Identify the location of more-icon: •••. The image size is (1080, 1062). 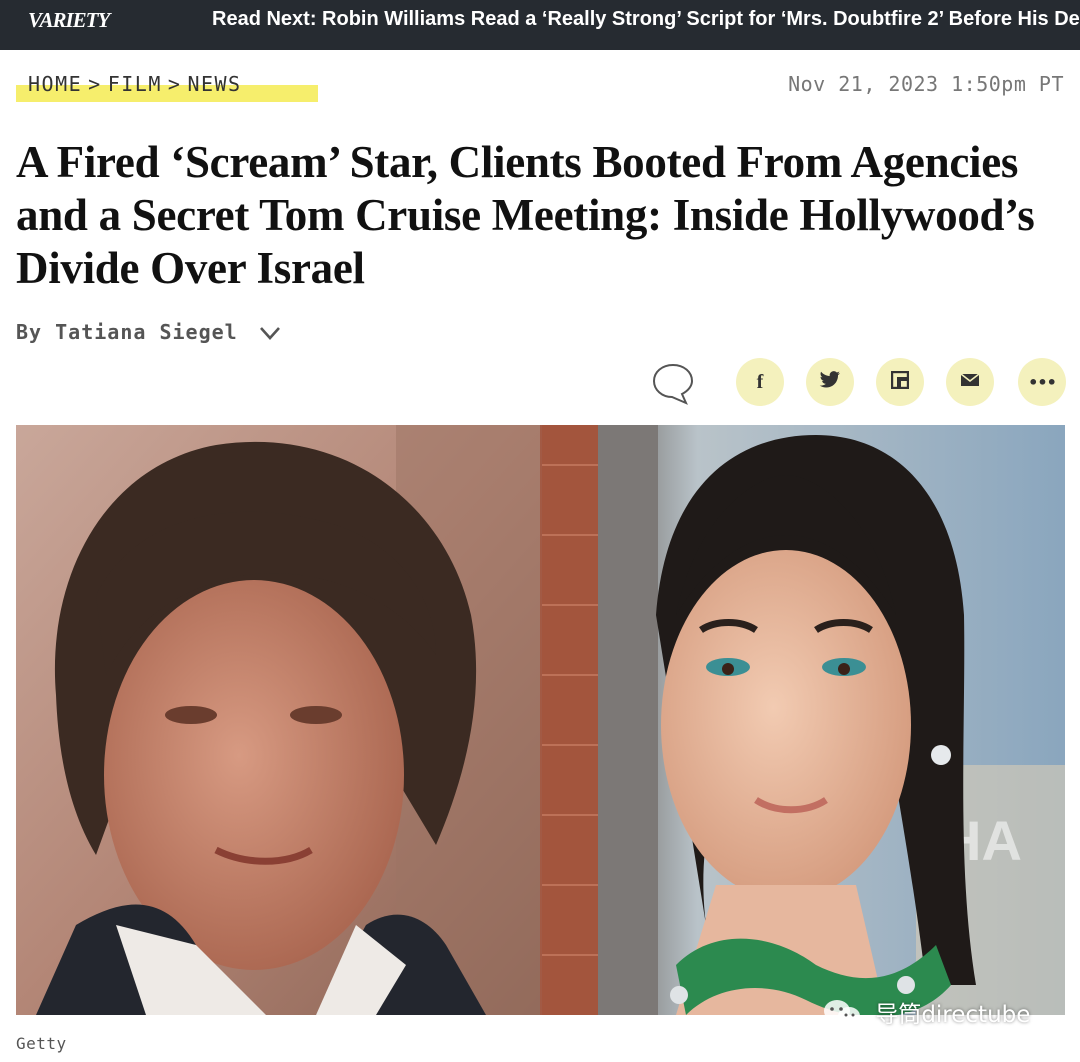
(1042, 382).